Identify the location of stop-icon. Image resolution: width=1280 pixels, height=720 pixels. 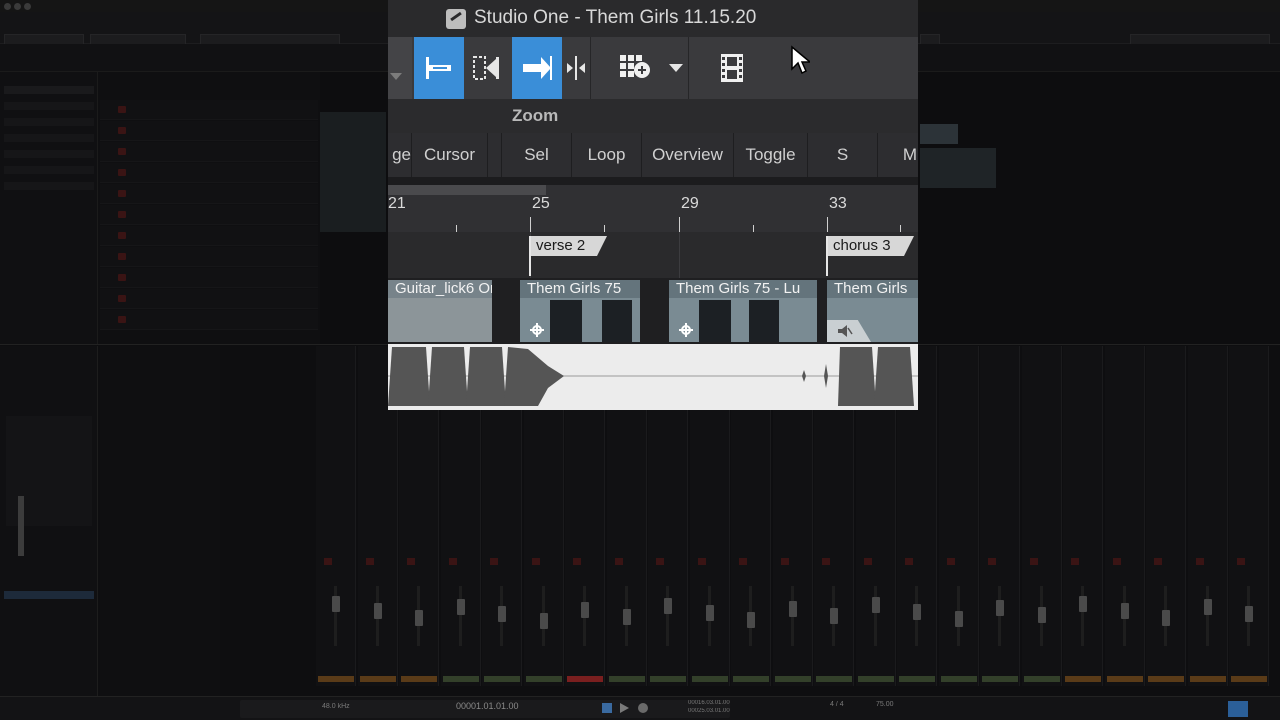
(607, 708).